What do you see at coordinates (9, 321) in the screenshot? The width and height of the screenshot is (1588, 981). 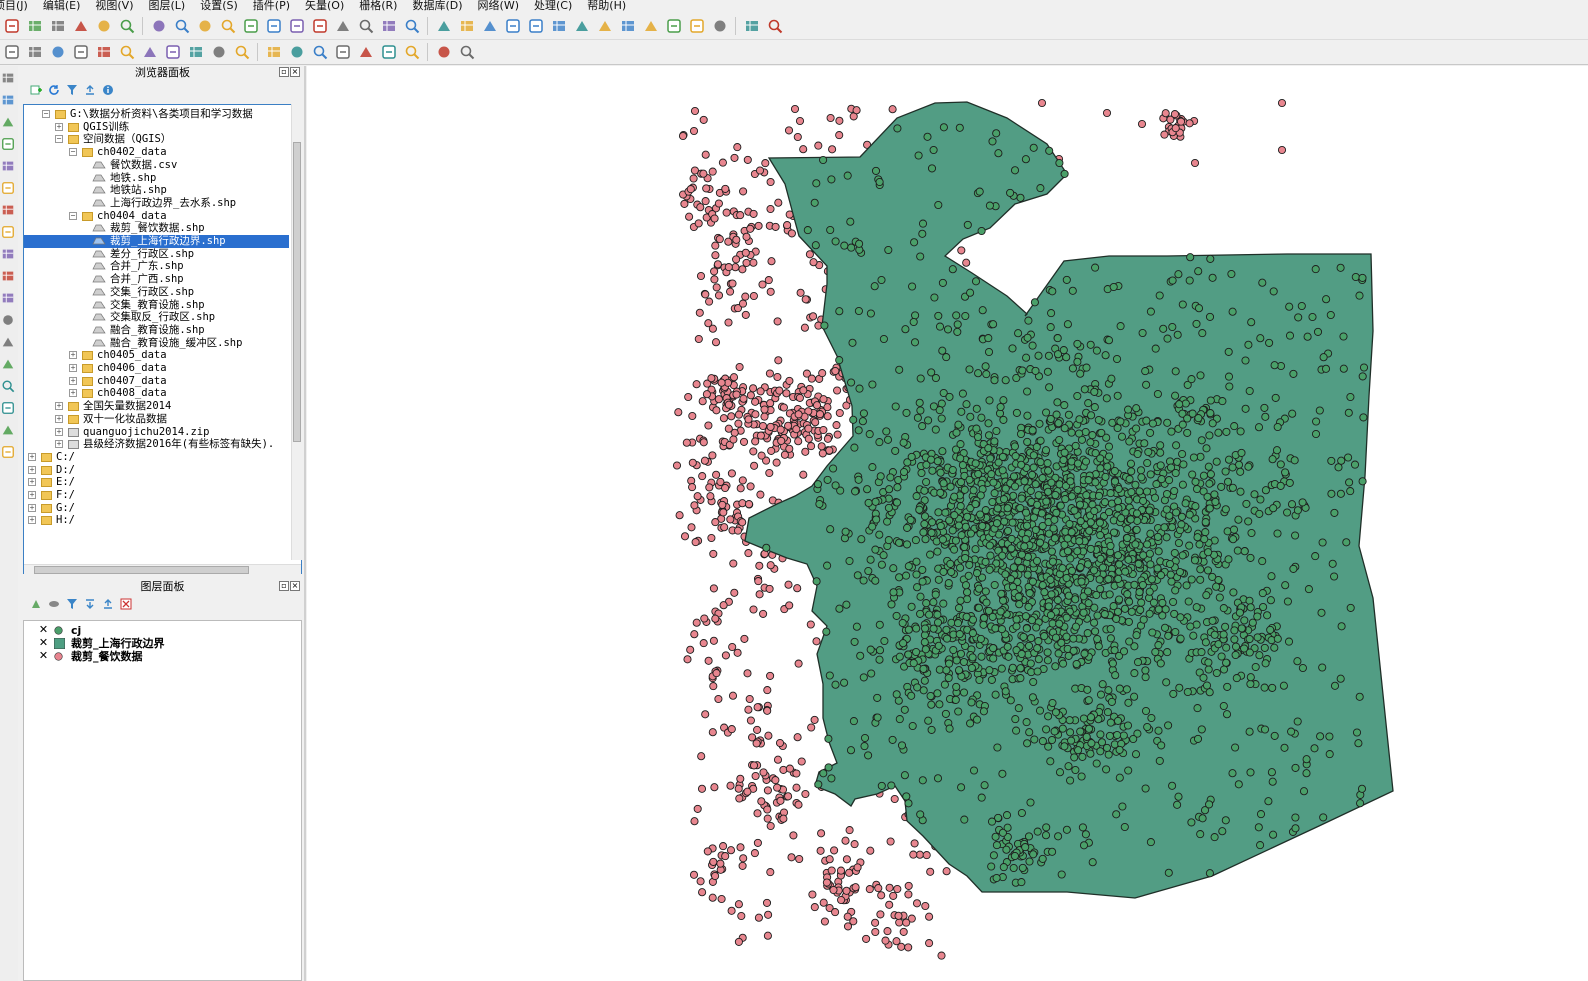 I see `new-layer-icon` at bounding box center [9, 321].